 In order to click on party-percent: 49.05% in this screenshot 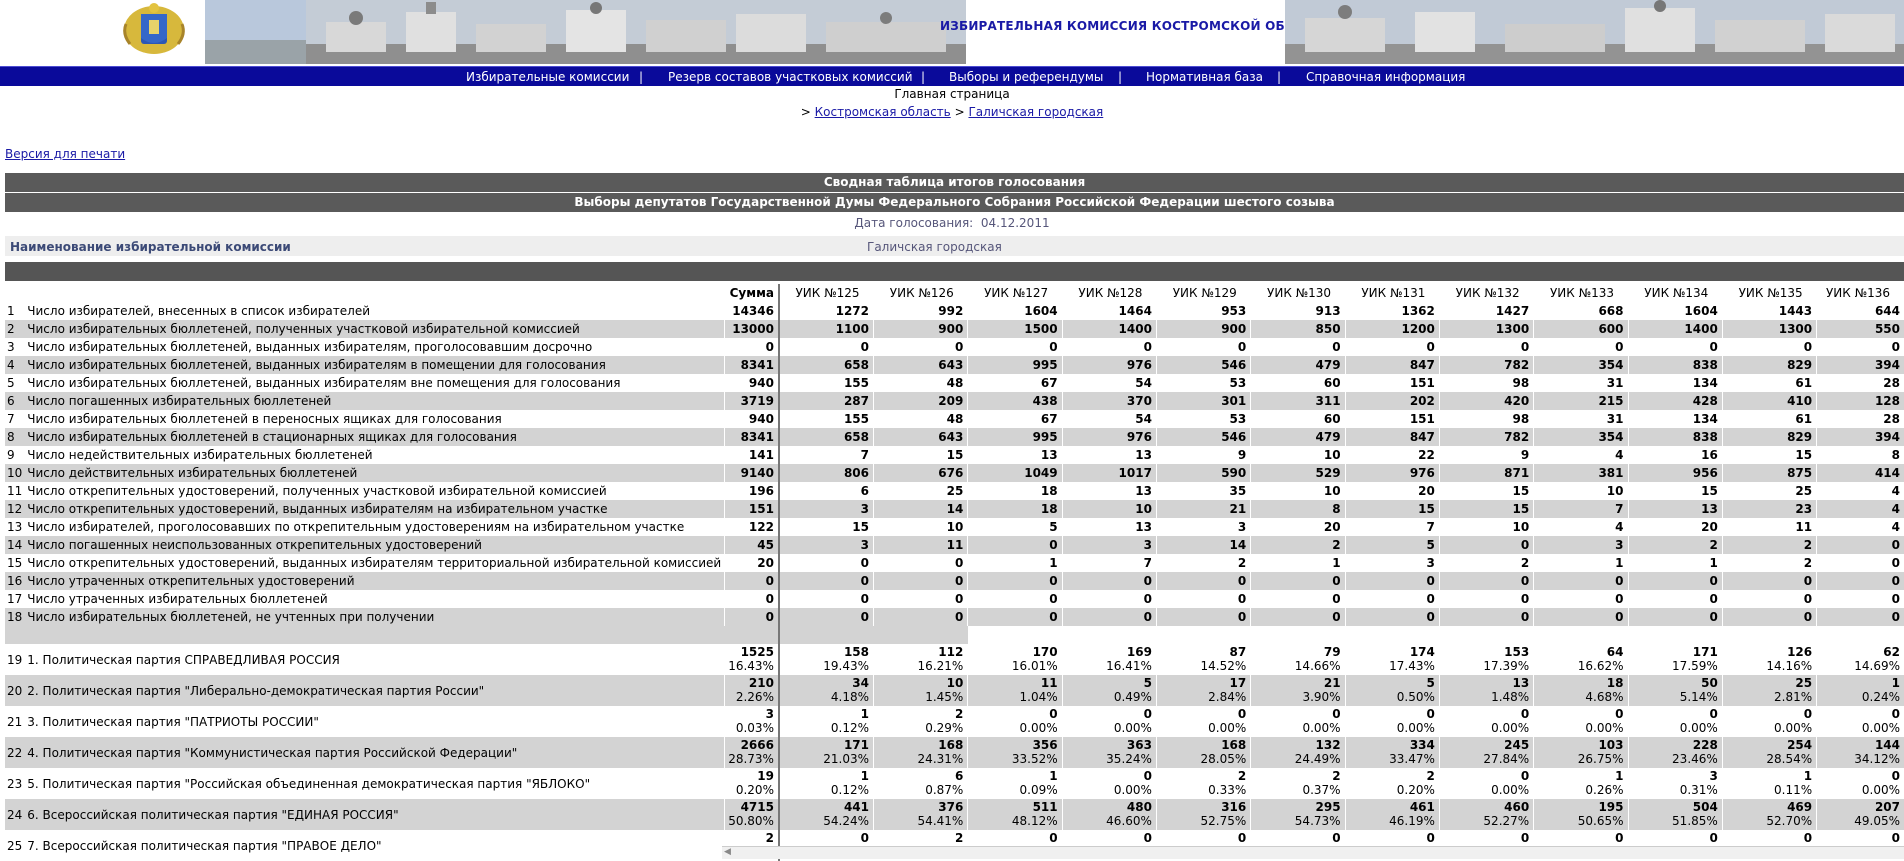, I will do `click(1877, 821)`.